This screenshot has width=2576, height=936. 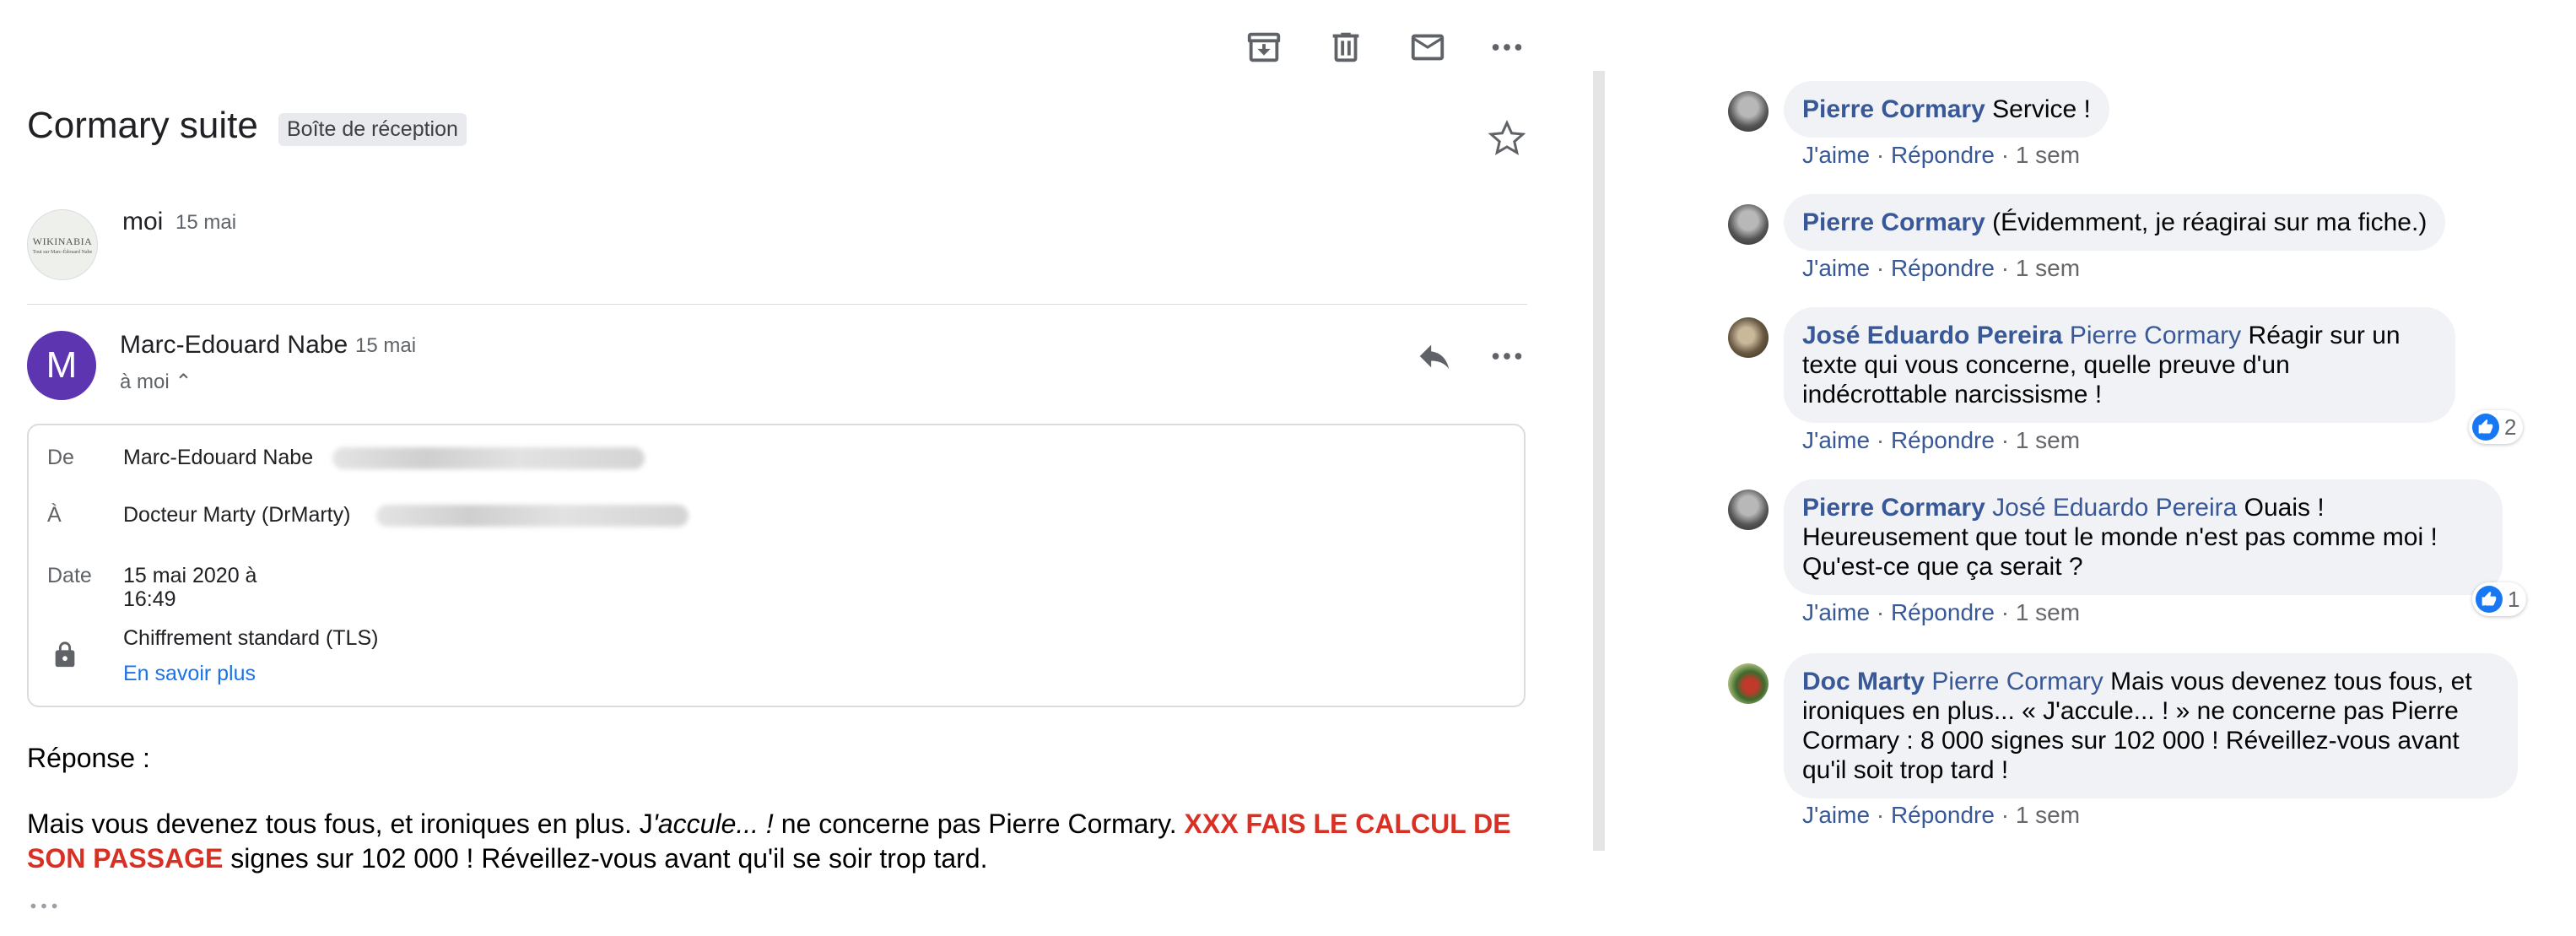 I want to click on reply-button, so click(x=1434, y=356).